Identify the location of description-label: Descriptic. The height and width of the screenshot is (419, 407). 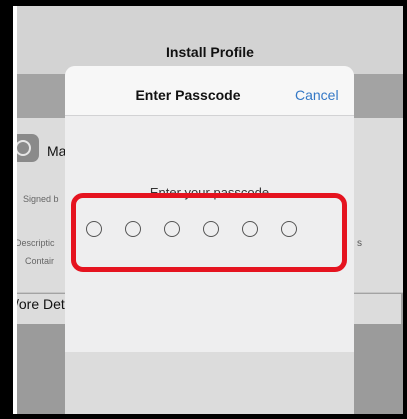
(36, 243).